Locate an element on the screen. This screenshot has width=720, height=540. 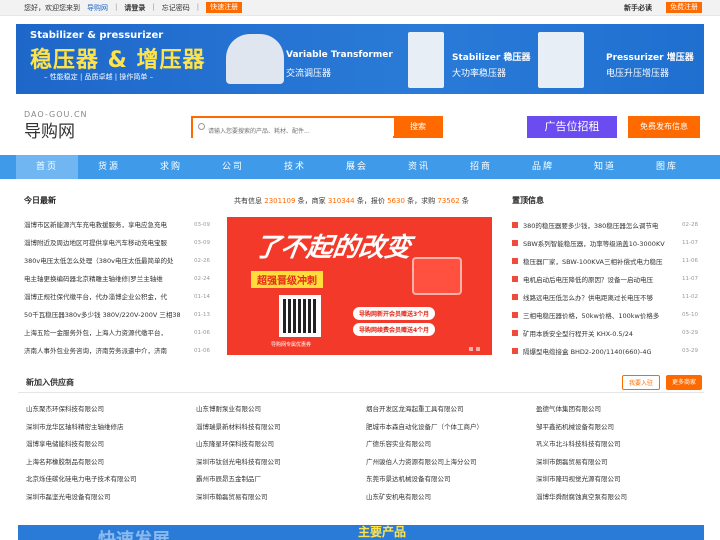
supplier-link: 邹平鑫拓机械设备有限公司 is located at coordinates (621, 428).